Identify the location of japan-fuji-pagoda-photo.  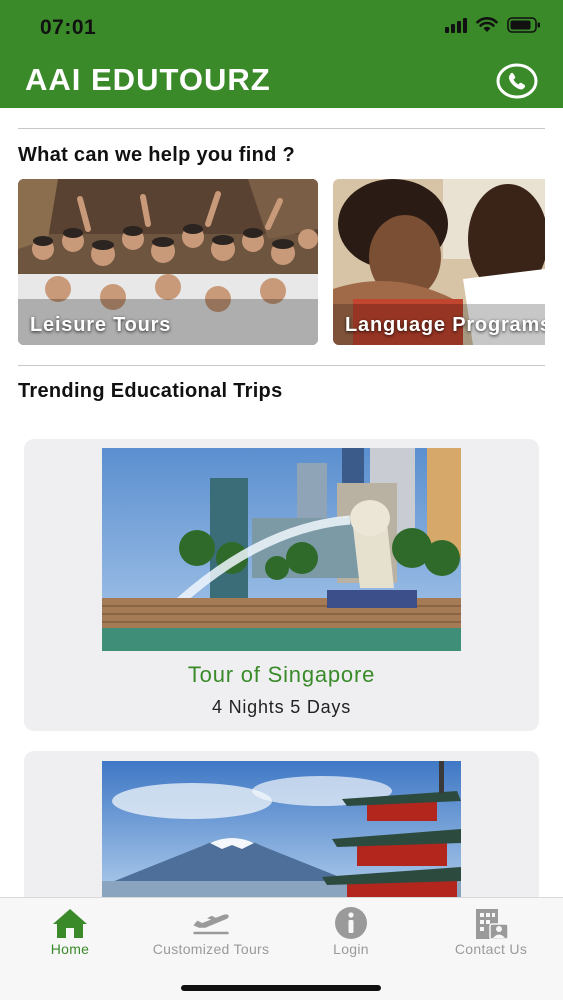
(281, 836).